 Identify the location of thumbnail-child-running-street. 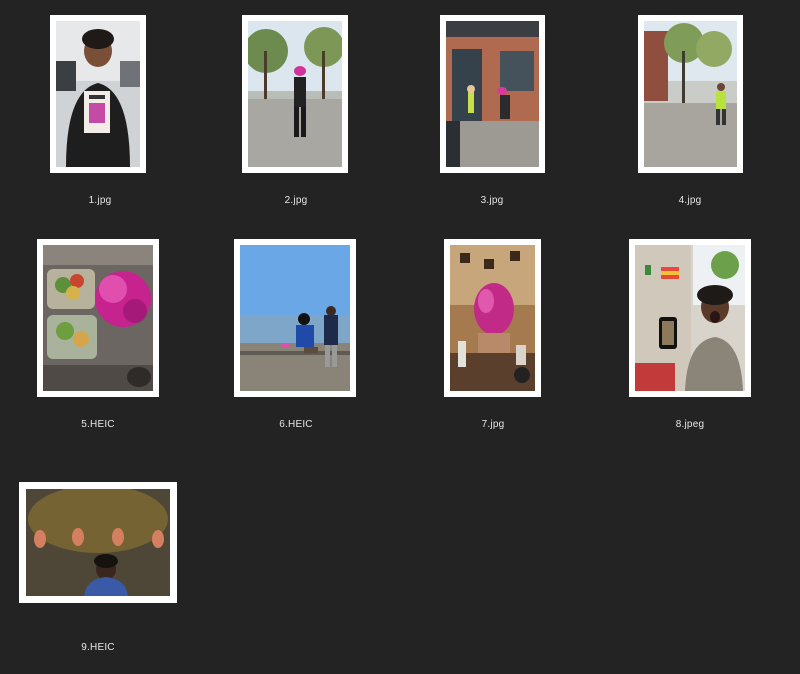
(690, 94).